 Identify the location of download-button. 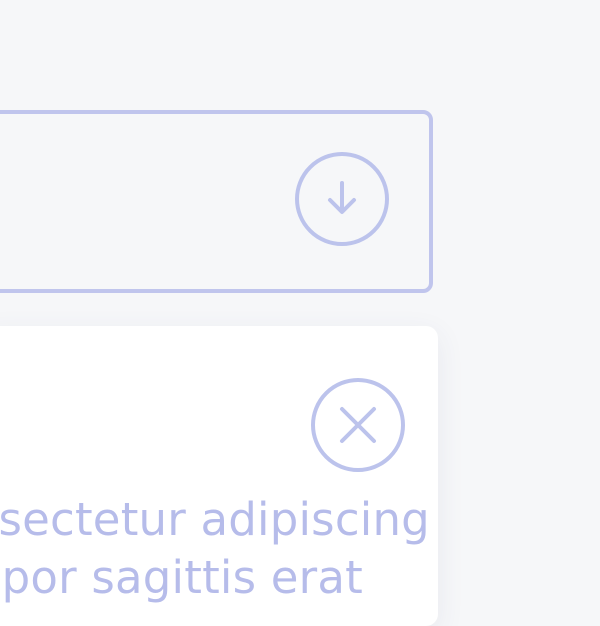
(342, 199).